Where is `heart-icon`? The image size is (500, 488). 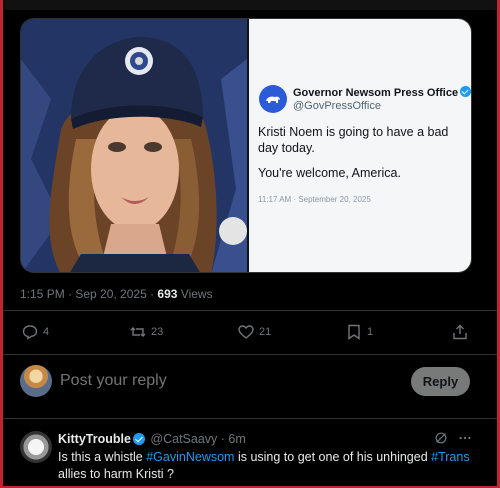
heart-icon is located at coordinates (246, 332).